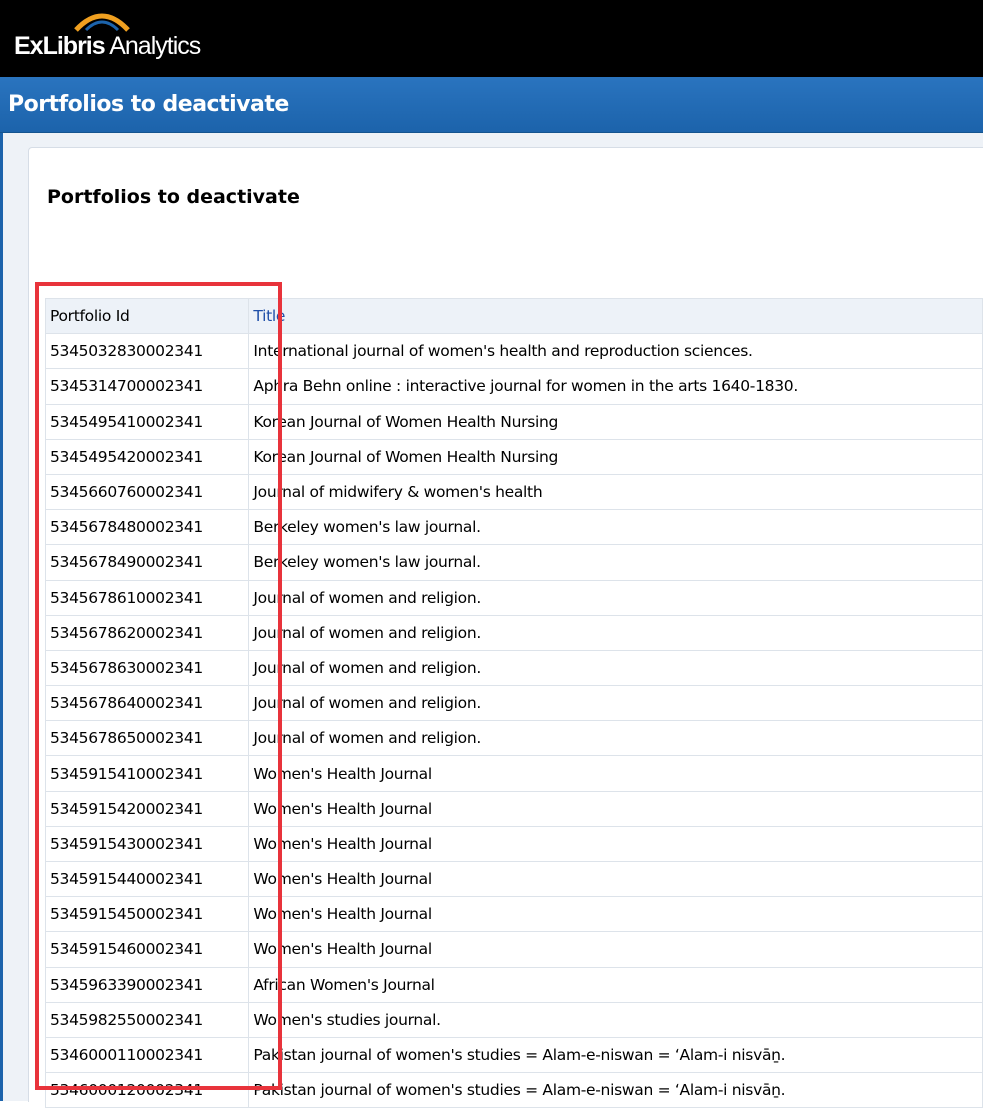 This screenshot has width=983, height=1108. I want to click on title-cell: African Women's Journal, so click(615, 984).